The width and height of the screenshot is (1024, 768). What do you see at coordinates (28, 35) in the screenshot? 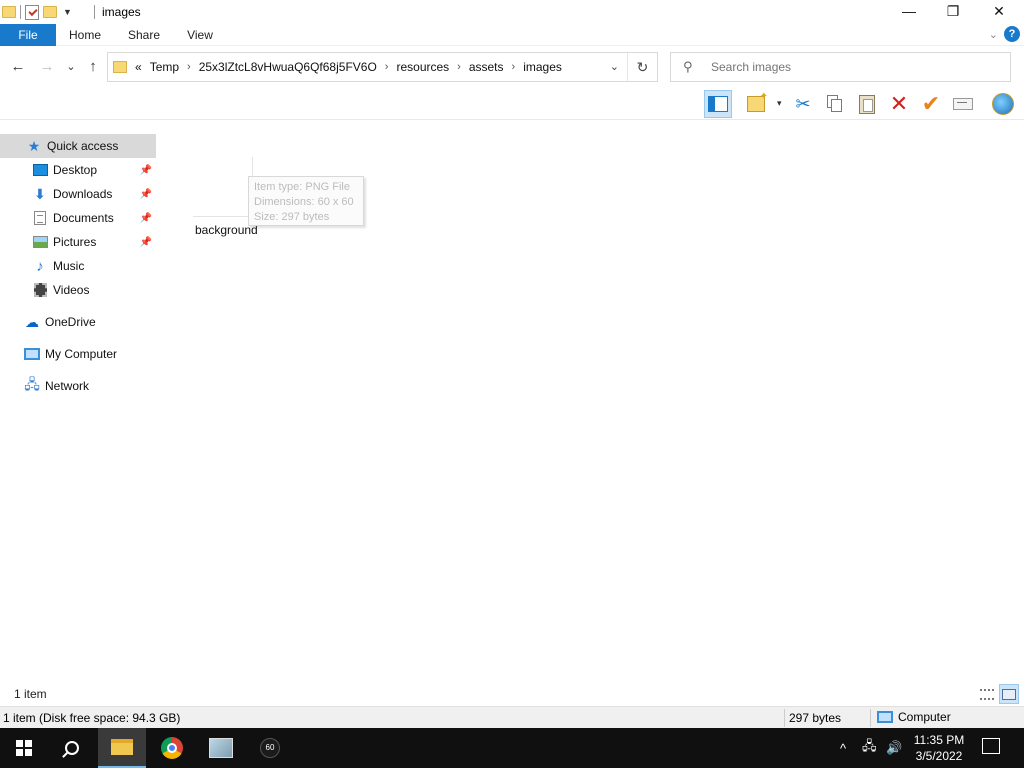
I see `tab-file: File` at bounding box center [28, 35].